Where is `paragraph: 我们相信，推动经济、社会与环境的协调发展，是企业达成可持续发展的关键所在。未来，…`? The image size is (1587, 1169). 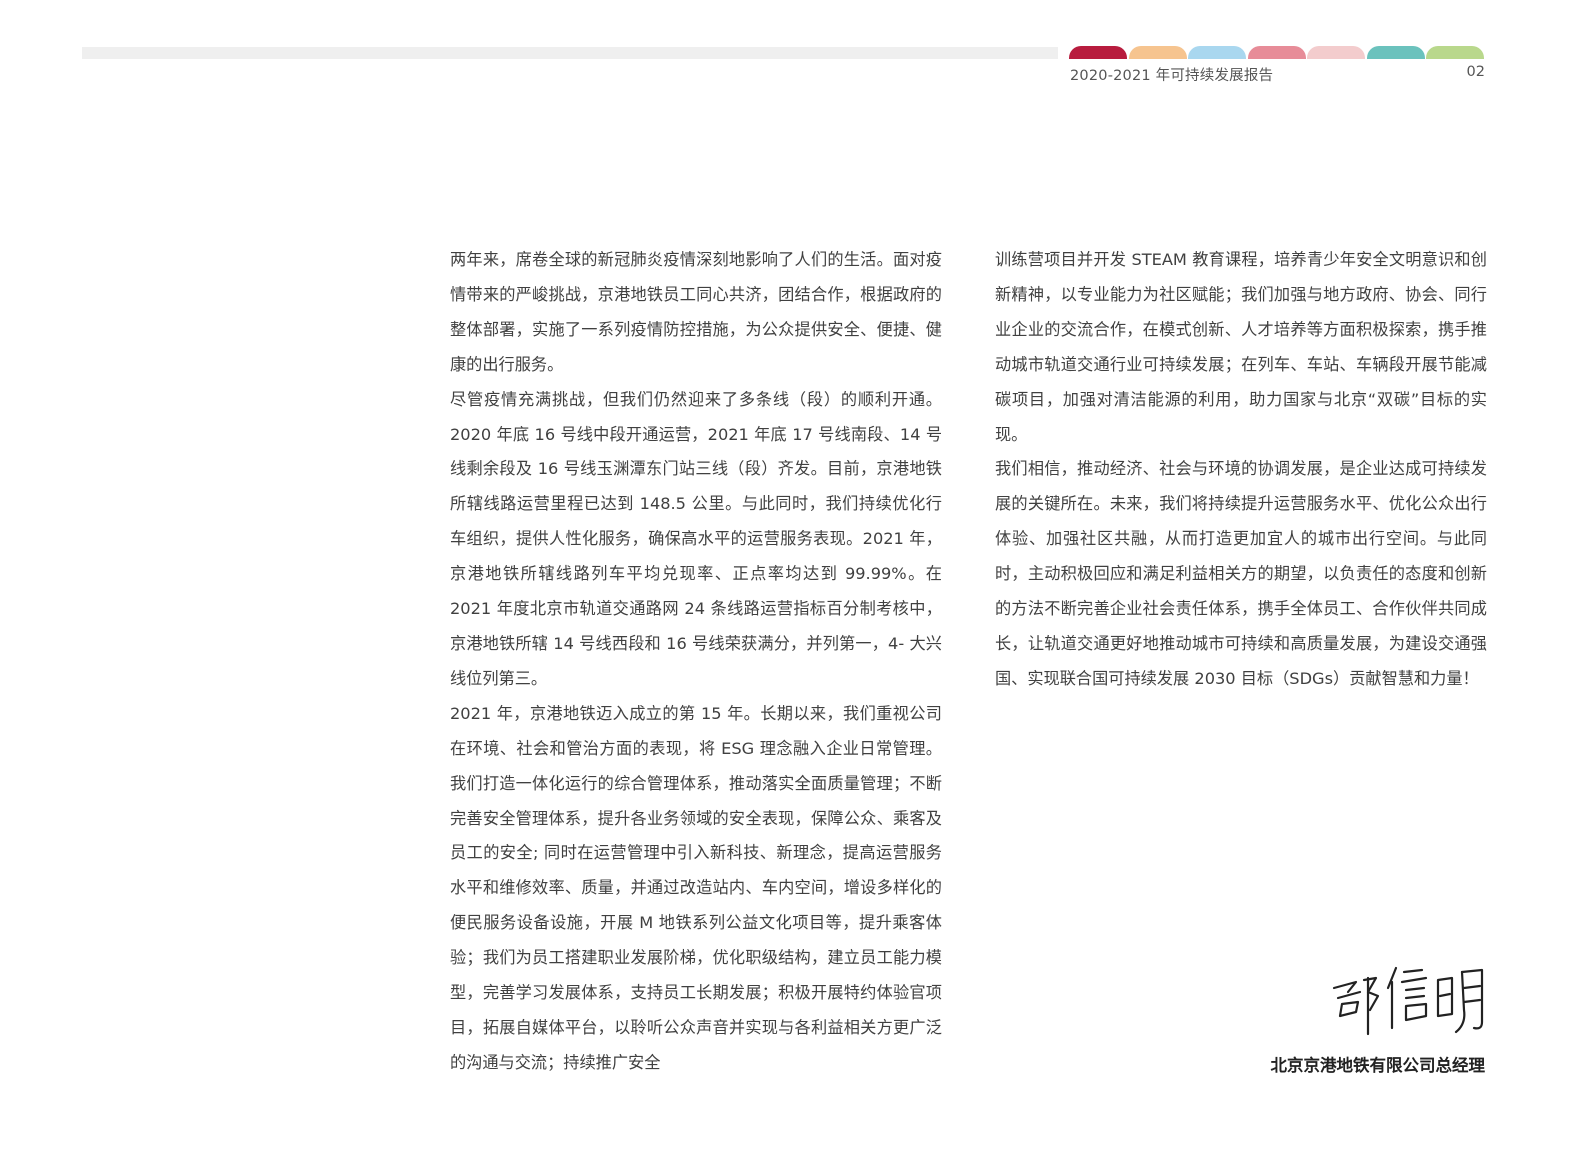 paragraph: 我们相信，推动经济、社会与环境的协调发展，是企业达成可持续发展的关键所在。未来，… is located at coordinates (1241, 573).